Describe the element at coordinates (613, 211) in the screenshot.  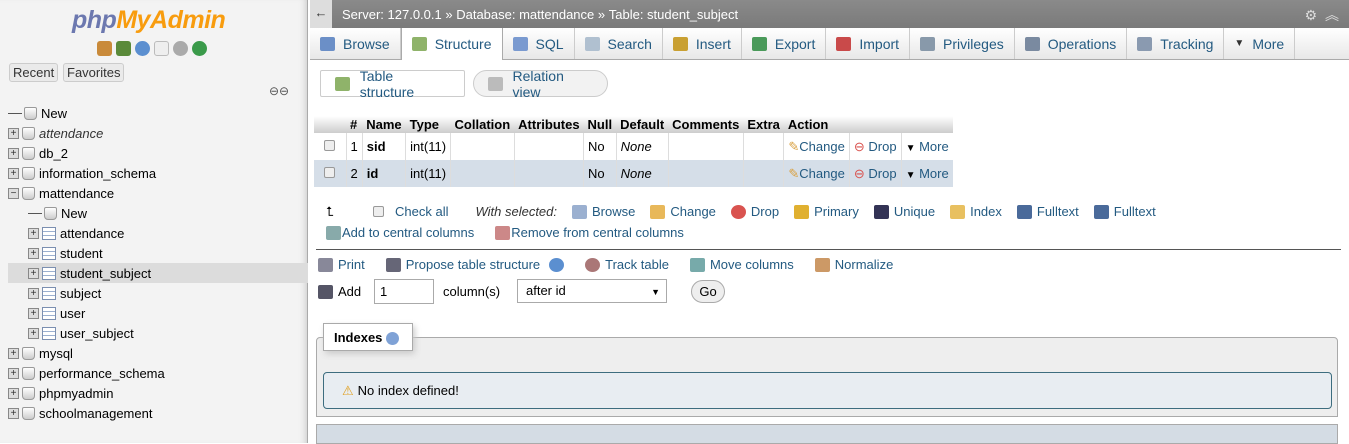
I see `bulk-browse-button: Browse` at that location.